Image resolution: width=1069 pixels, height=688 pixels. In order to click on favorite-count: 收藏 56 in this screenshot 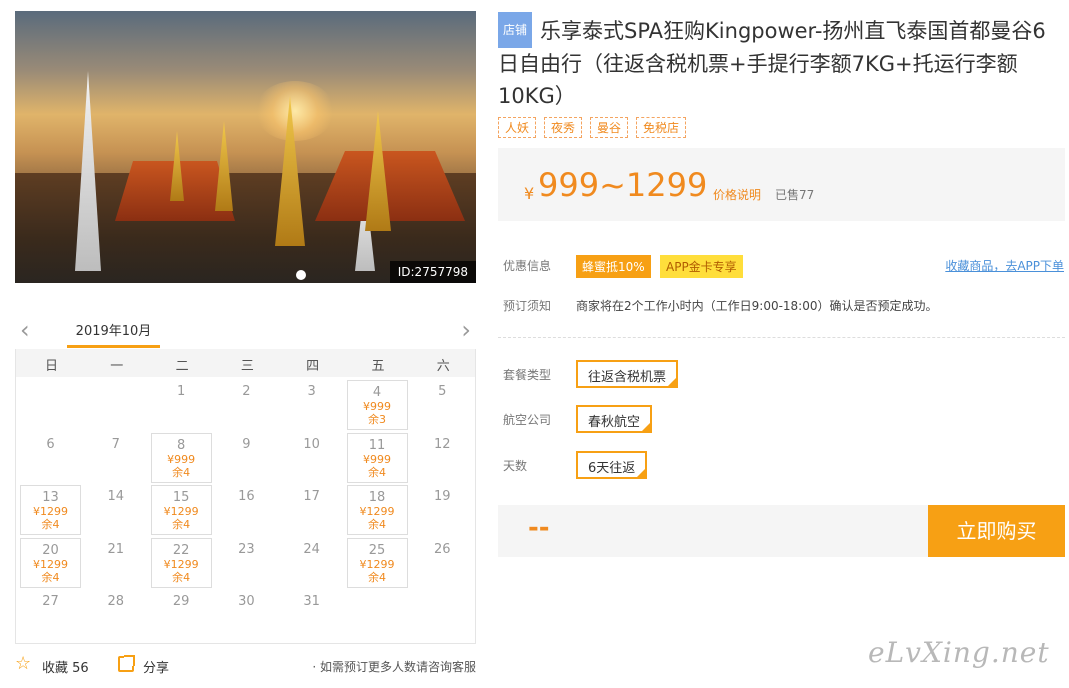, I will do `click(65, 666)`.